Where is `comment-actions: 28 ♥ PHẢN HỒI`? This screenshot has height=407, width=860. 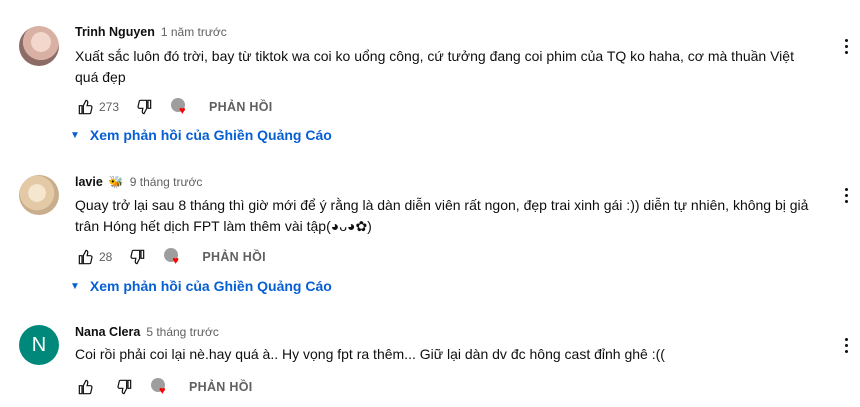 comment-actions: 28 ♥ PHẢN HỒI is located at coordinates (170, 257).